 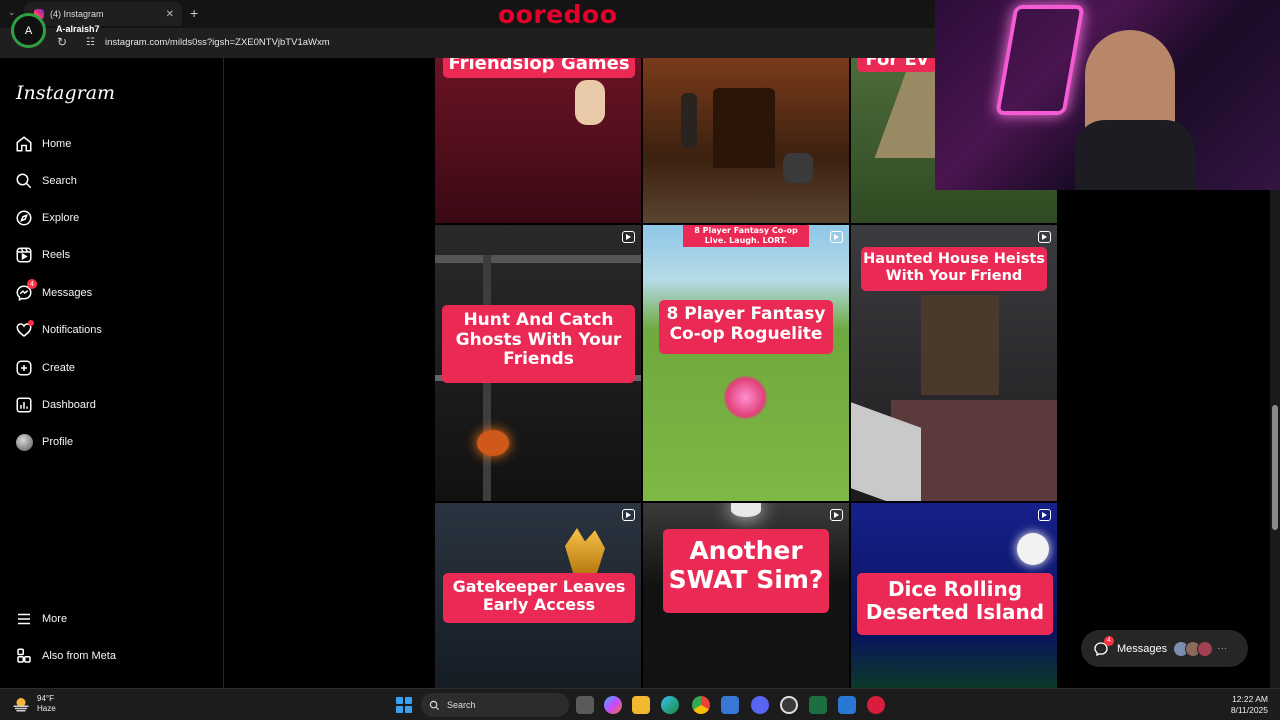 I want to click on taskbar-search: Search, so click(x=495, y=705).